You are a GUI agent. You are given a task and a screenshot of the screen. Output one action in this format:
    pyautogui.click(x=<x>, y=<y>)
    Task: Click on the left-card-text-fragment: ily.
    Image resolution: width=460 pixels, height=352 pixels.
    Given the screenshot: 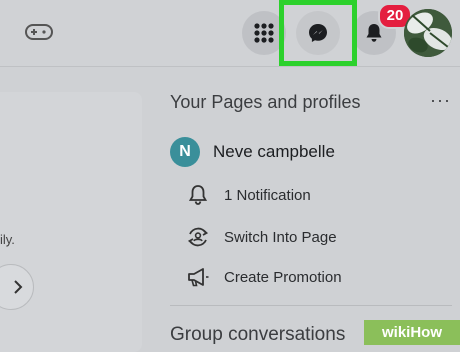 What is the action you would take?
    pyautogui.click(x=7, y=239)
    